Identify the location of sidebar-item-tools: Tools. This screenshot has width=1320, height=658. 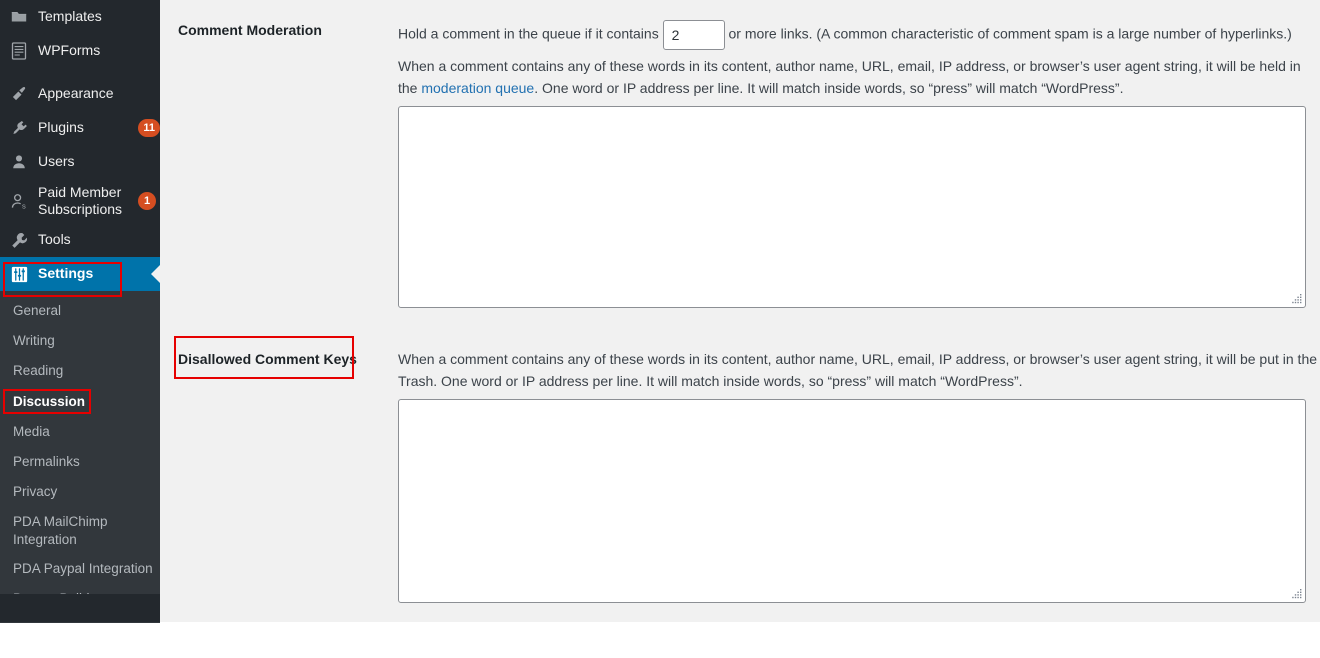
(80, 240).